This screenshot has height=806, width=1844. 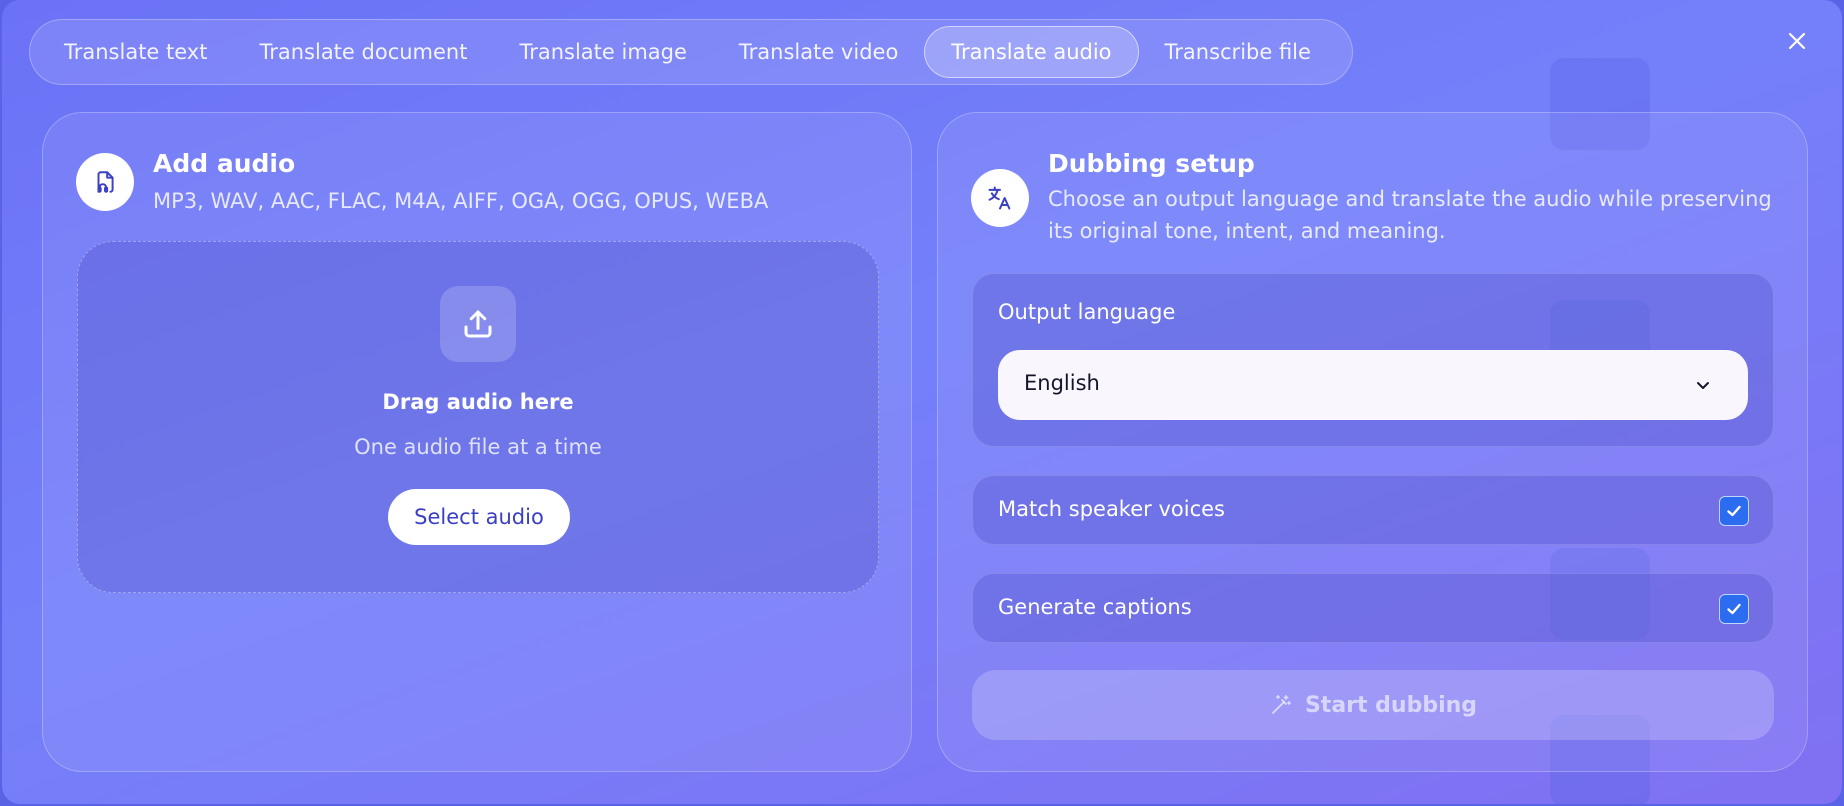 What do you see at coordinates (1031, 52) in the screenshot?
I see `tab-translate-audio: Translate audio` at bounding box center [1031, 52].